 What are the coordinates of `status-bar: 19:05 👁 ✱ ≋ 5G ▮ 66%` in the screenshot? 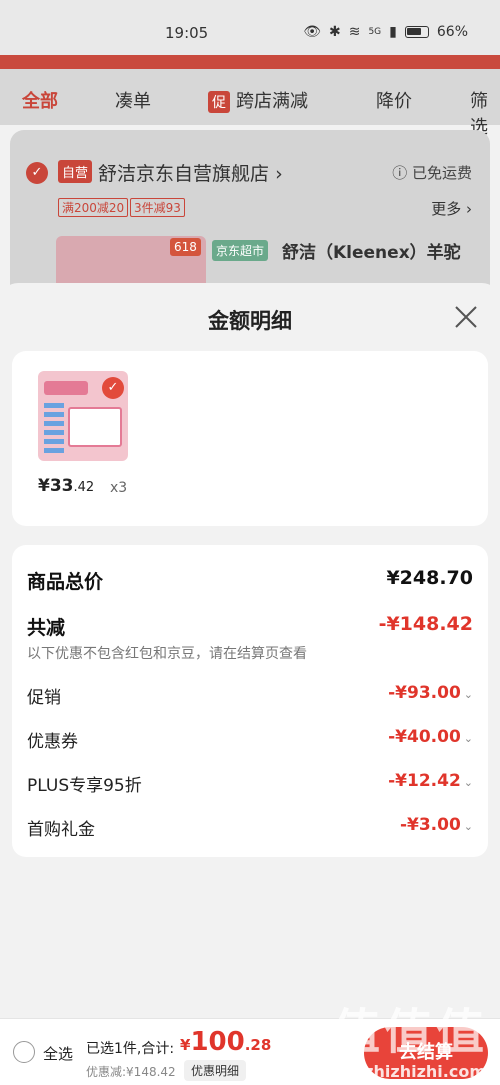 It's located at (250, 27).